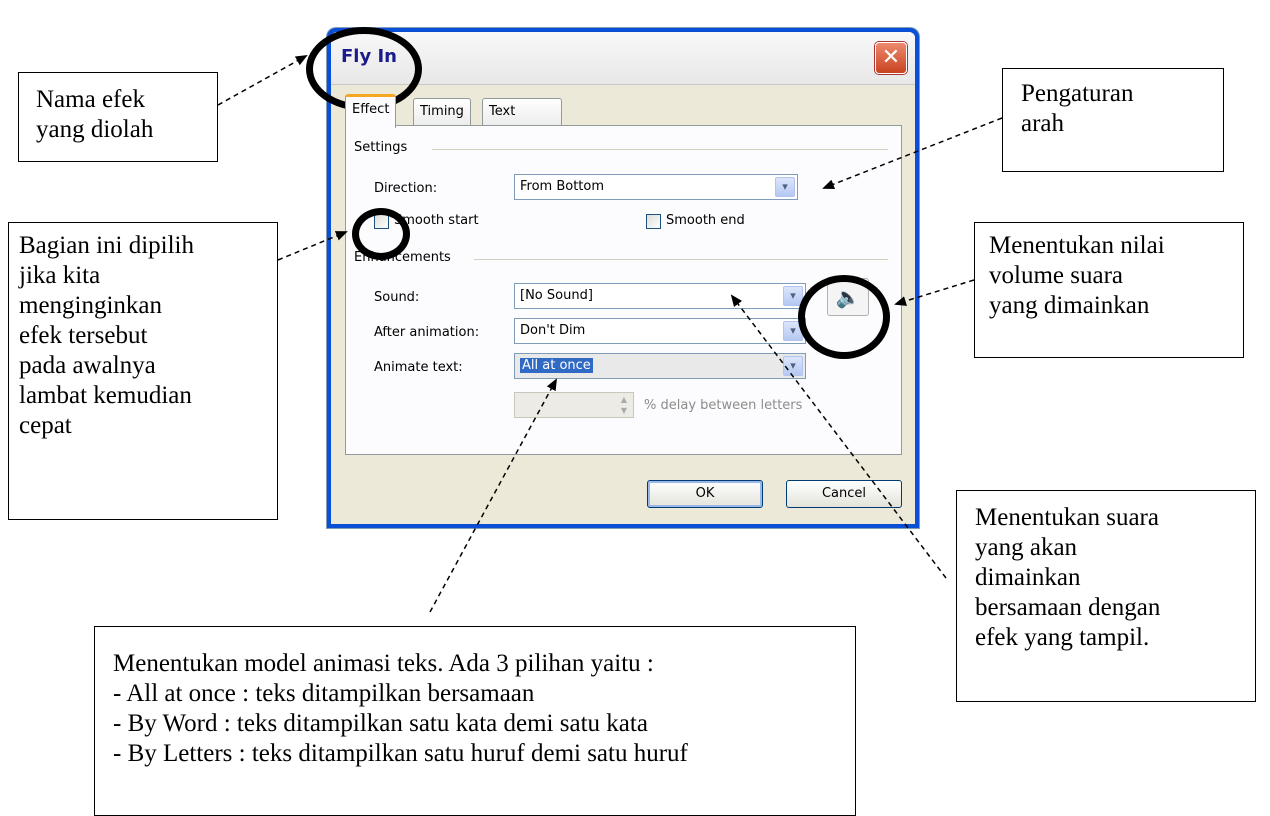 The width and height of the screenshot is (1270, 816). What do you see at coordinates (371, 111) in the screenshot?
I see `tab-effect: Effect` at bounding box center [371, 111].